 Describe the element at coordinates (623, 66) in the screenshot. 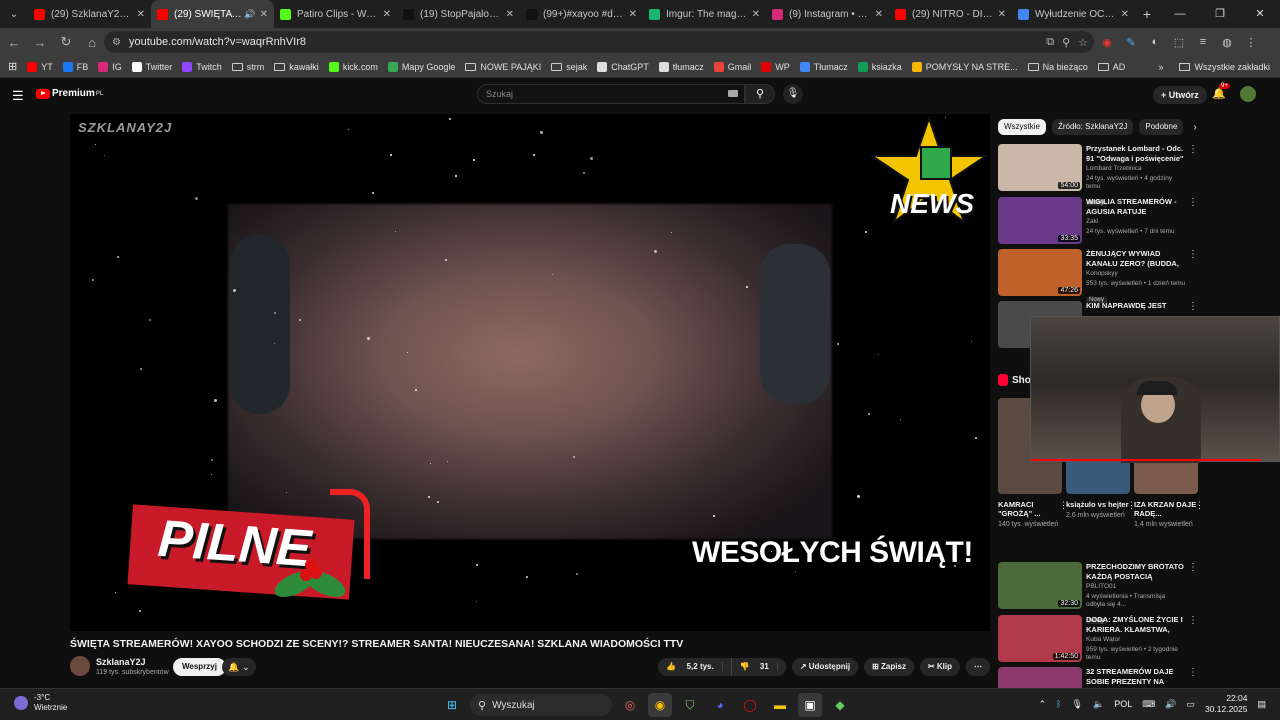

I see `bookmark-item: ChatGPT` at that location.